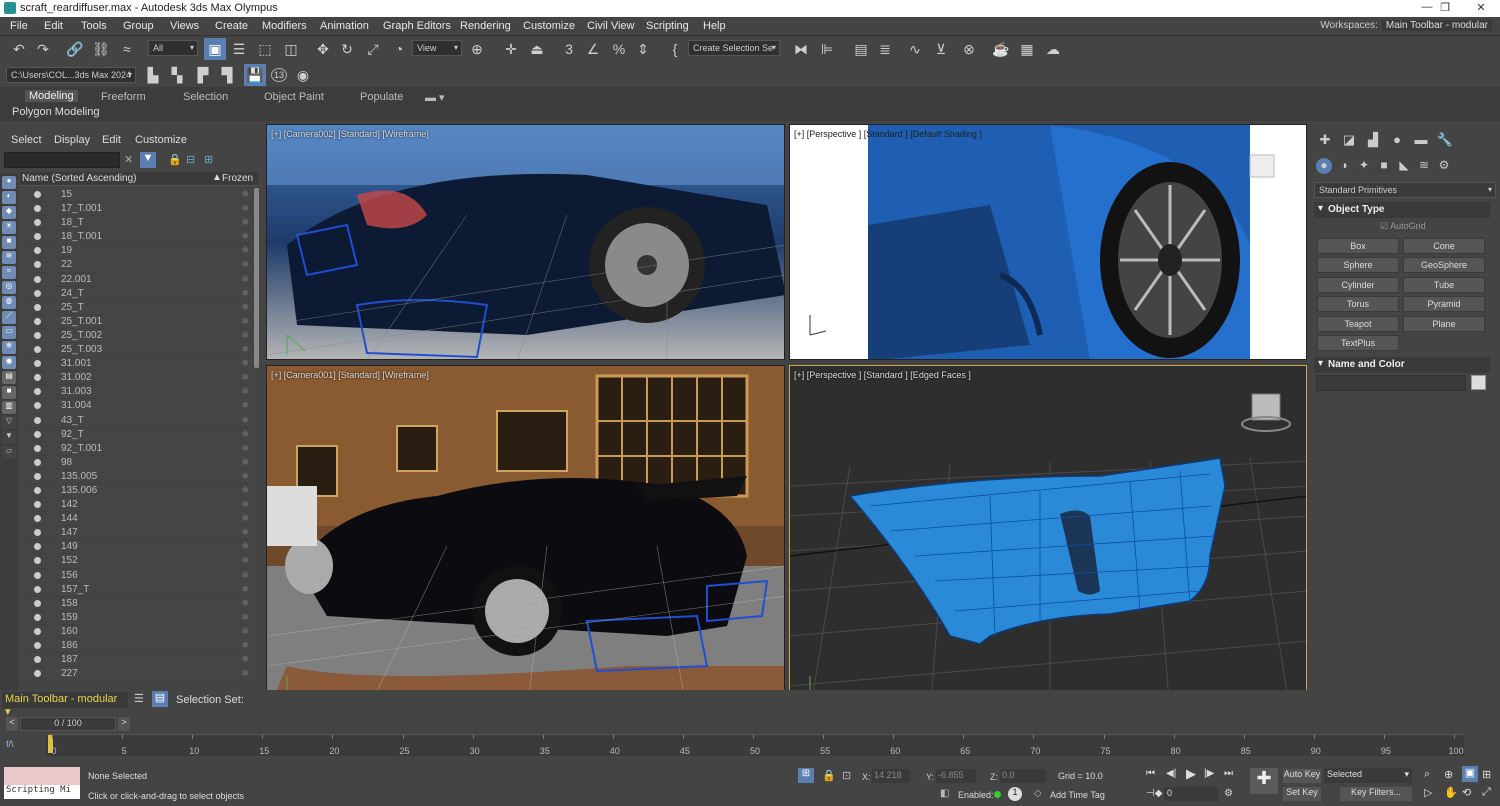 The width and height of the screenshot is (1500, 806). Describe the element at coordinates (1358, 246) in the screenshot. I see `box-button: Box` at that location.